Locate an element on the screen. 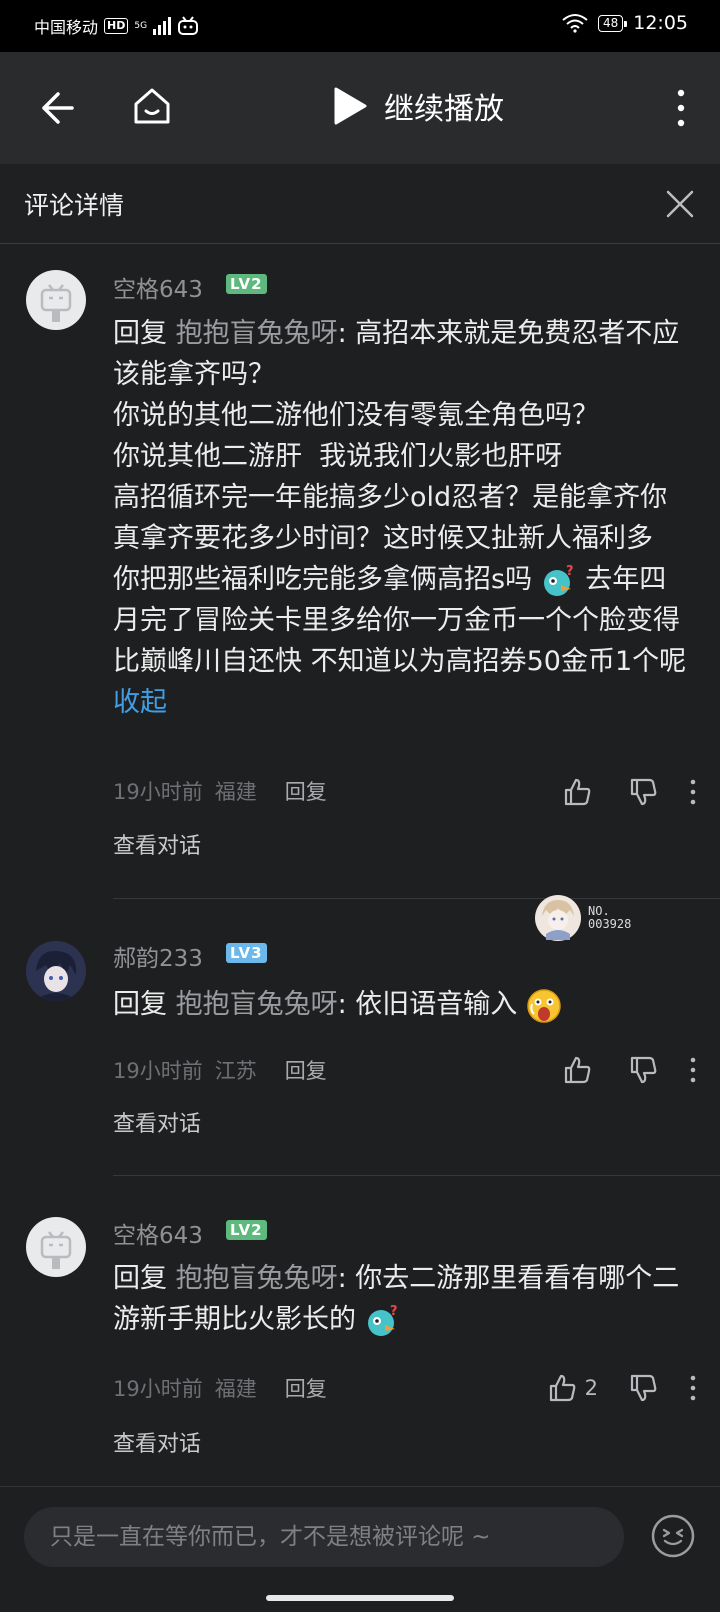  emoji-picker-icon is located at coordinates (673, 1536).